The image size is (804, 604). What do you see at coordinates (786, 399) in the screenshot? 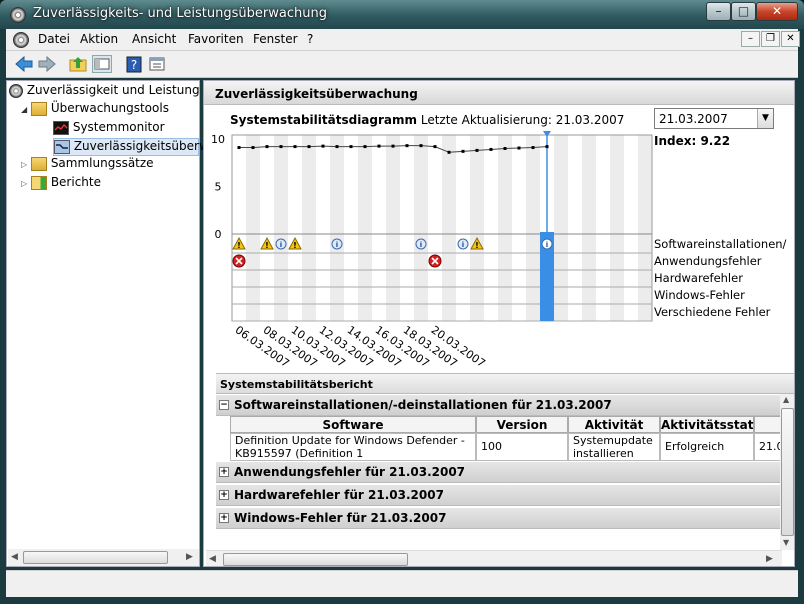
I see `scroll-up-arrow-icon: ▲` at bounding box center [786, 399].